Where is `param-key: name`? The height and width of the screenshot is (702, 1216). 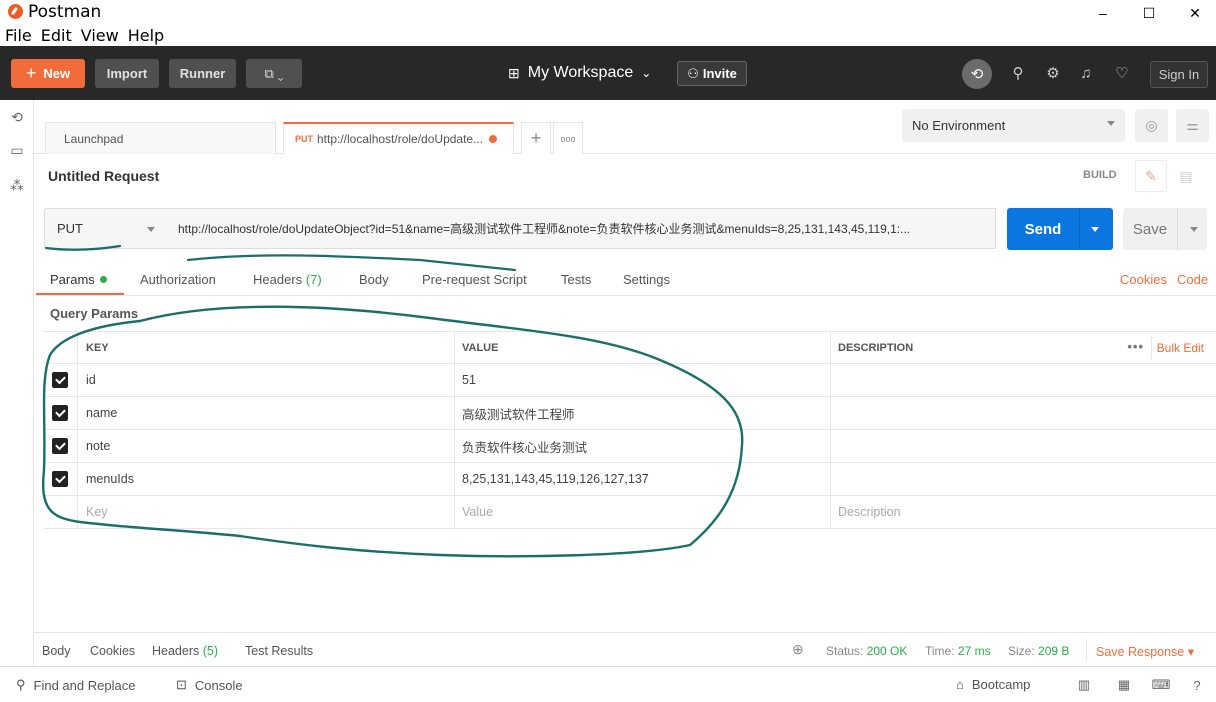 param-key: name is located at coordinates (265, 413).